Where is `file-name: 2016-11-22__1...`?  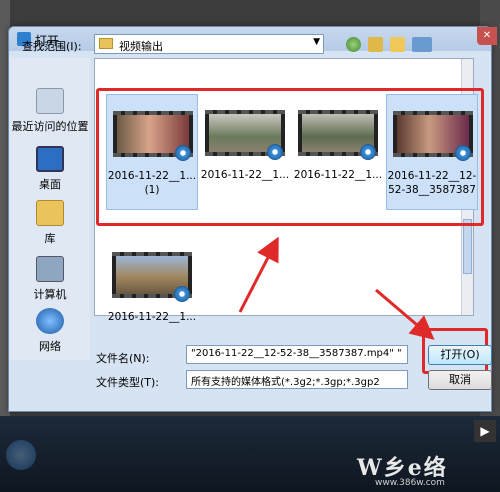 file-name: 2016-11-22__1... is located at coordinates (152, 317).